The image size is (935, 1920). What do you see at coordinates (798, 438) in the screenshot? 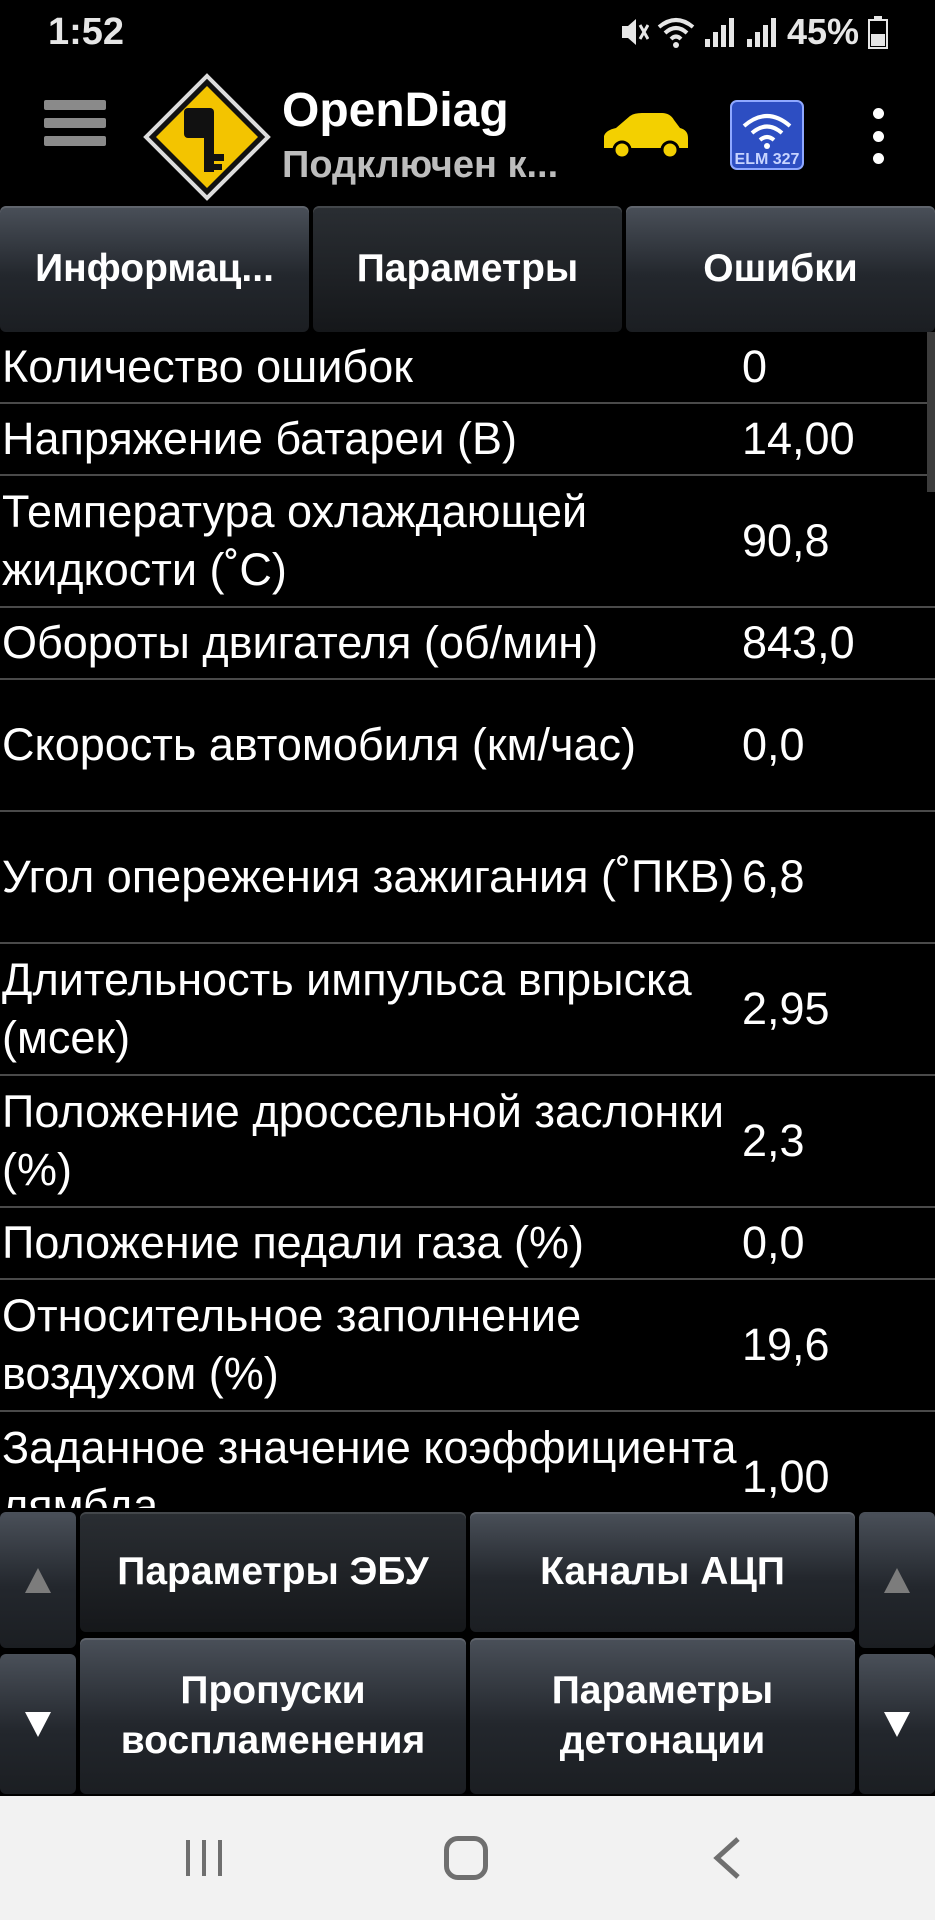
I see `param-value: 14,00` at bounding box center [798, 438].